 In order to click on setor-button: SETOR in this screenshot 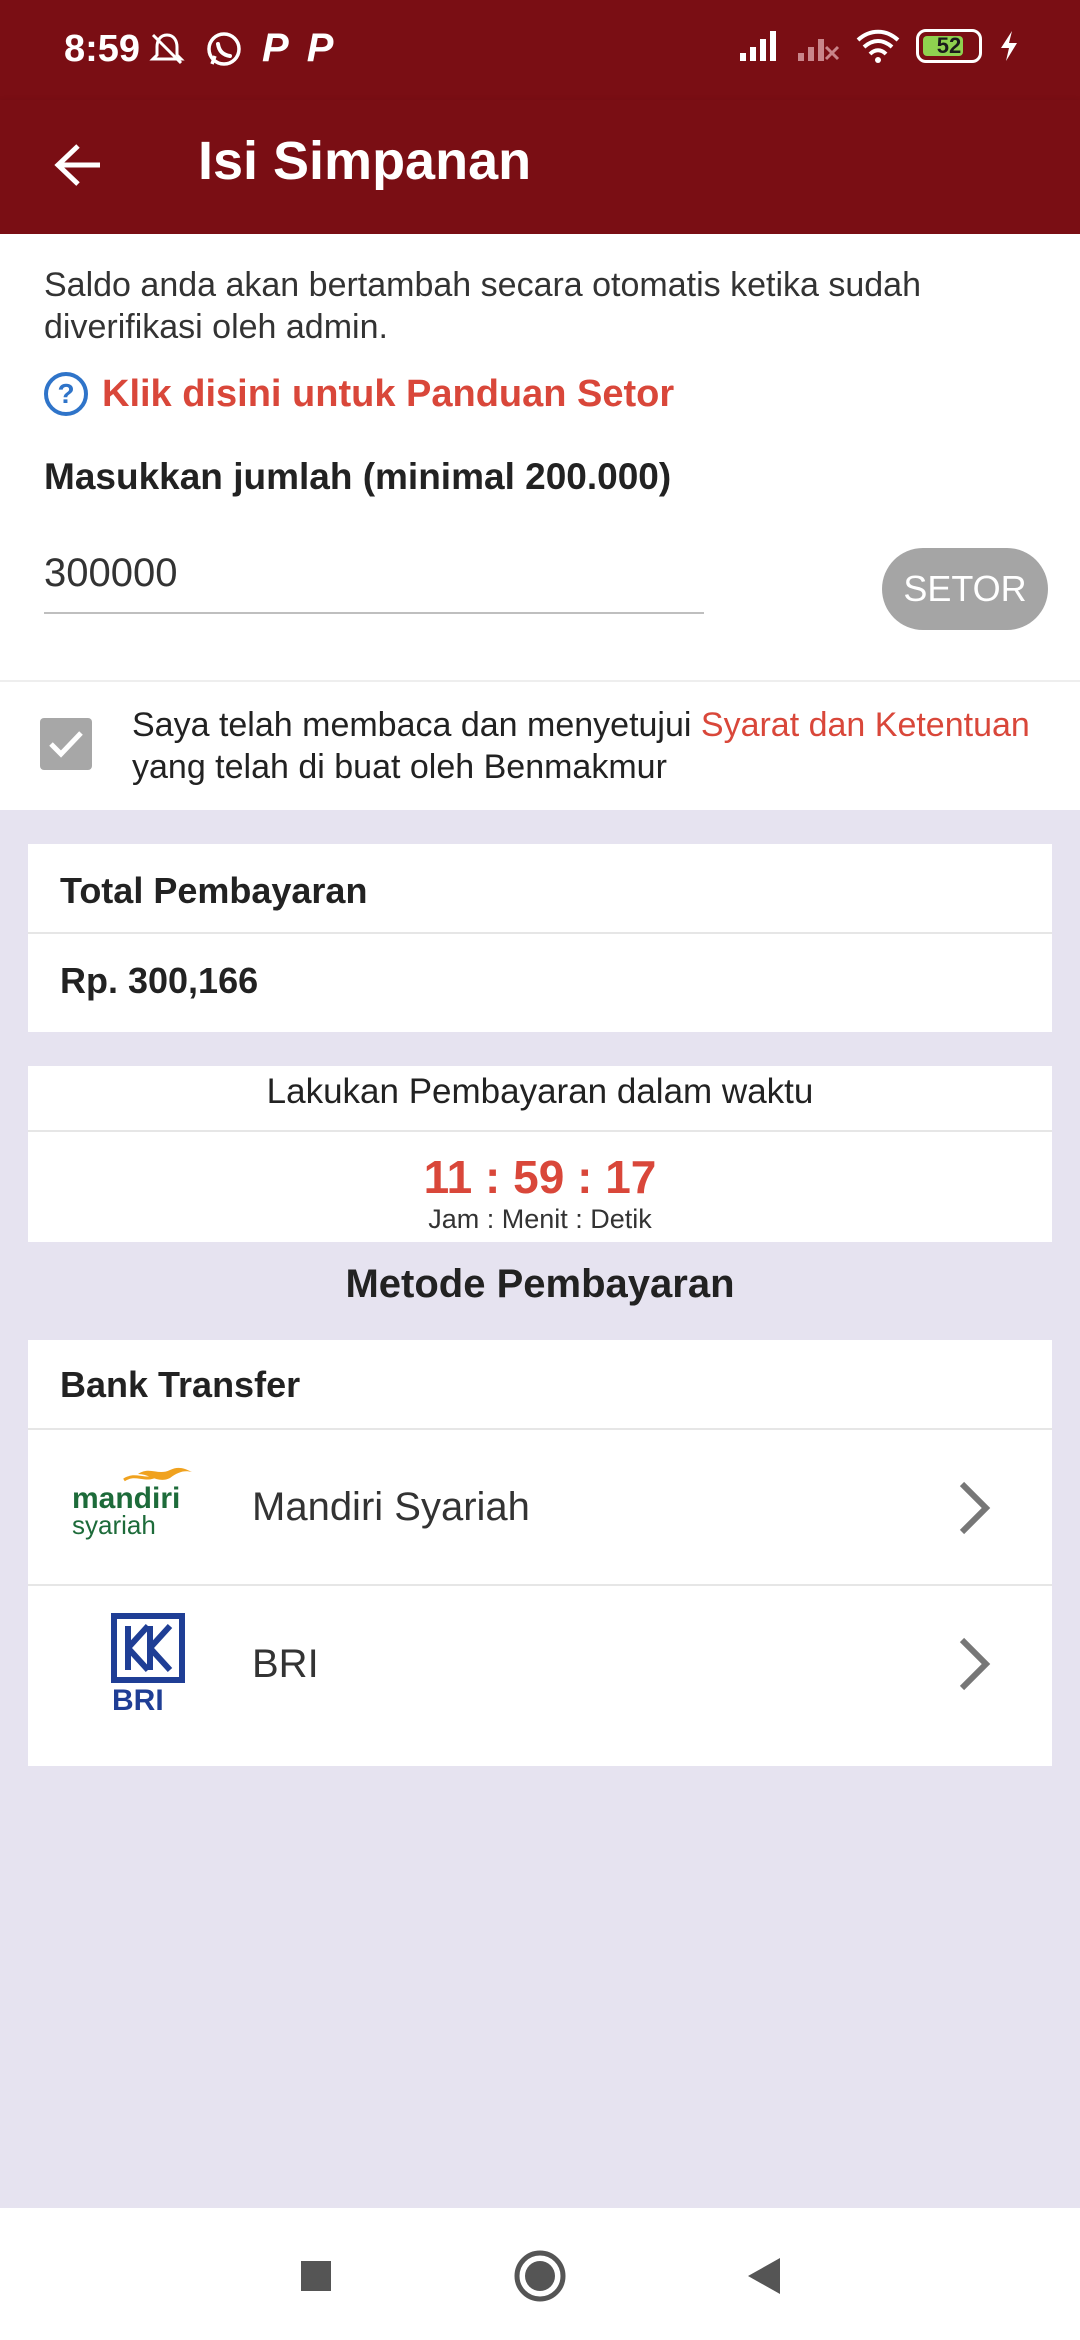, I will do `click(965, 589)`.